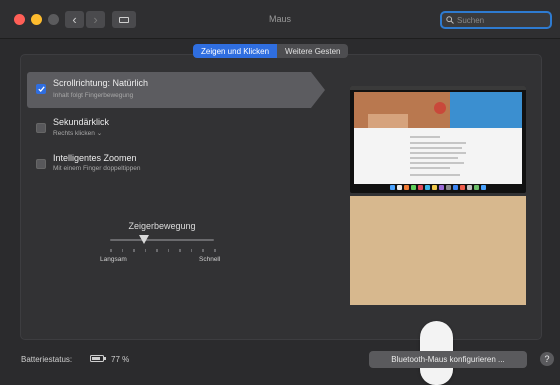 The width and height of the screenshot is (560, 385). Describe the element at coordinates (450, 20) in the screenshot. I see `search-icon` at that location.